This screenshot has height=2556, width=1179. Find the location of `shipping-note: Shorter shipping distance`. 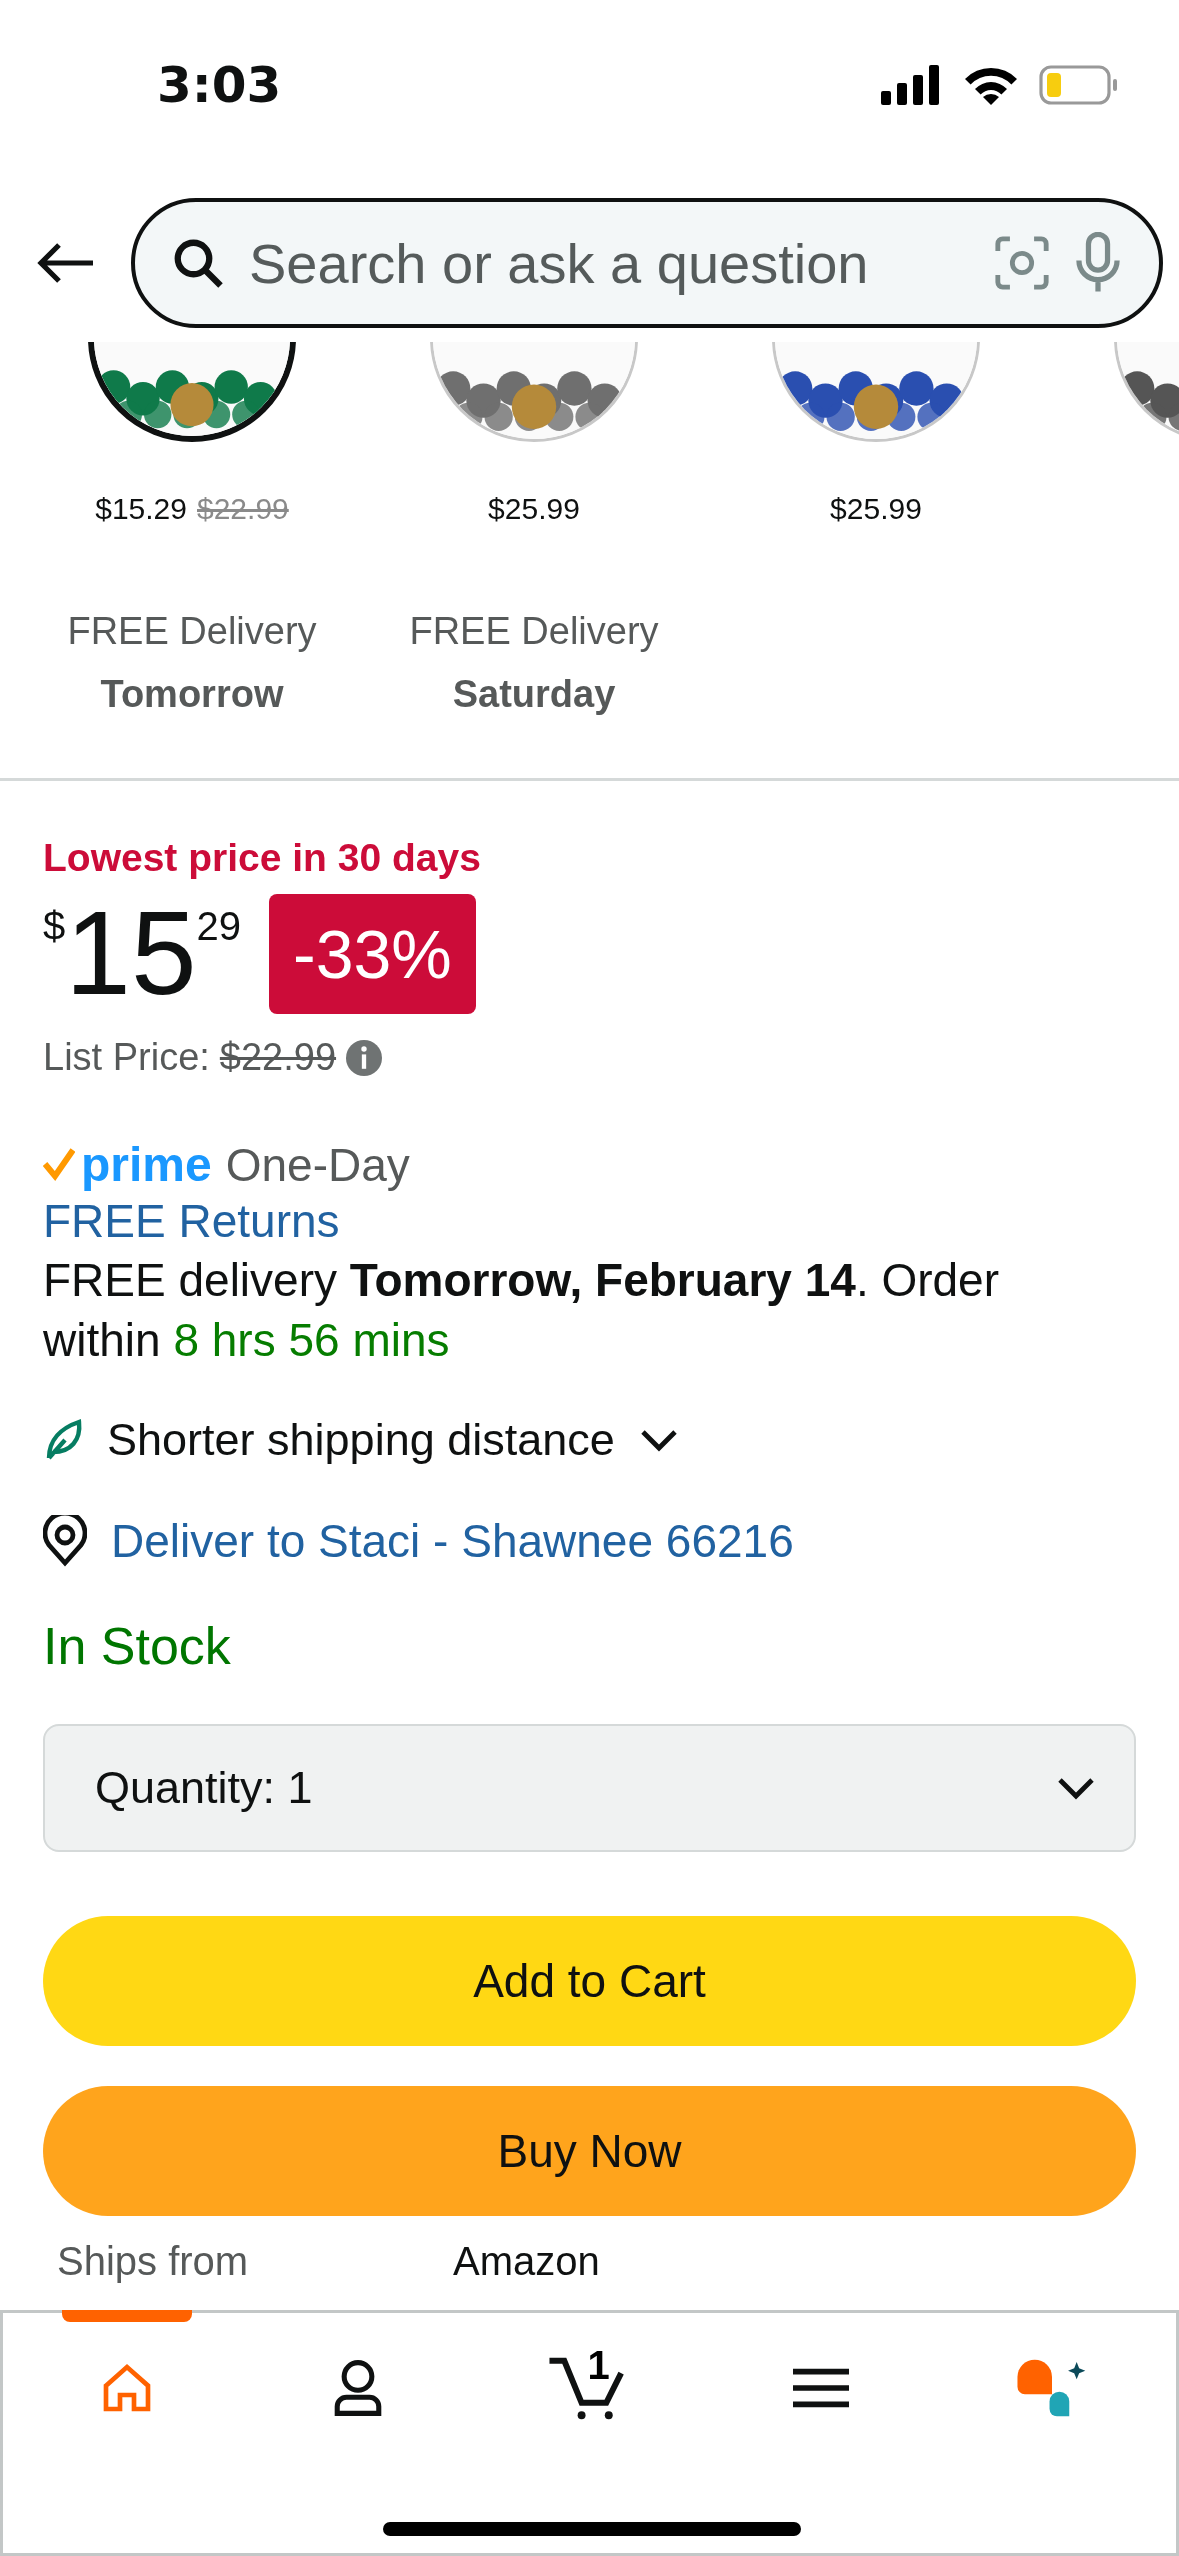

shipping-note: Shorter shipping distance is located at coordinates (361, 1440).